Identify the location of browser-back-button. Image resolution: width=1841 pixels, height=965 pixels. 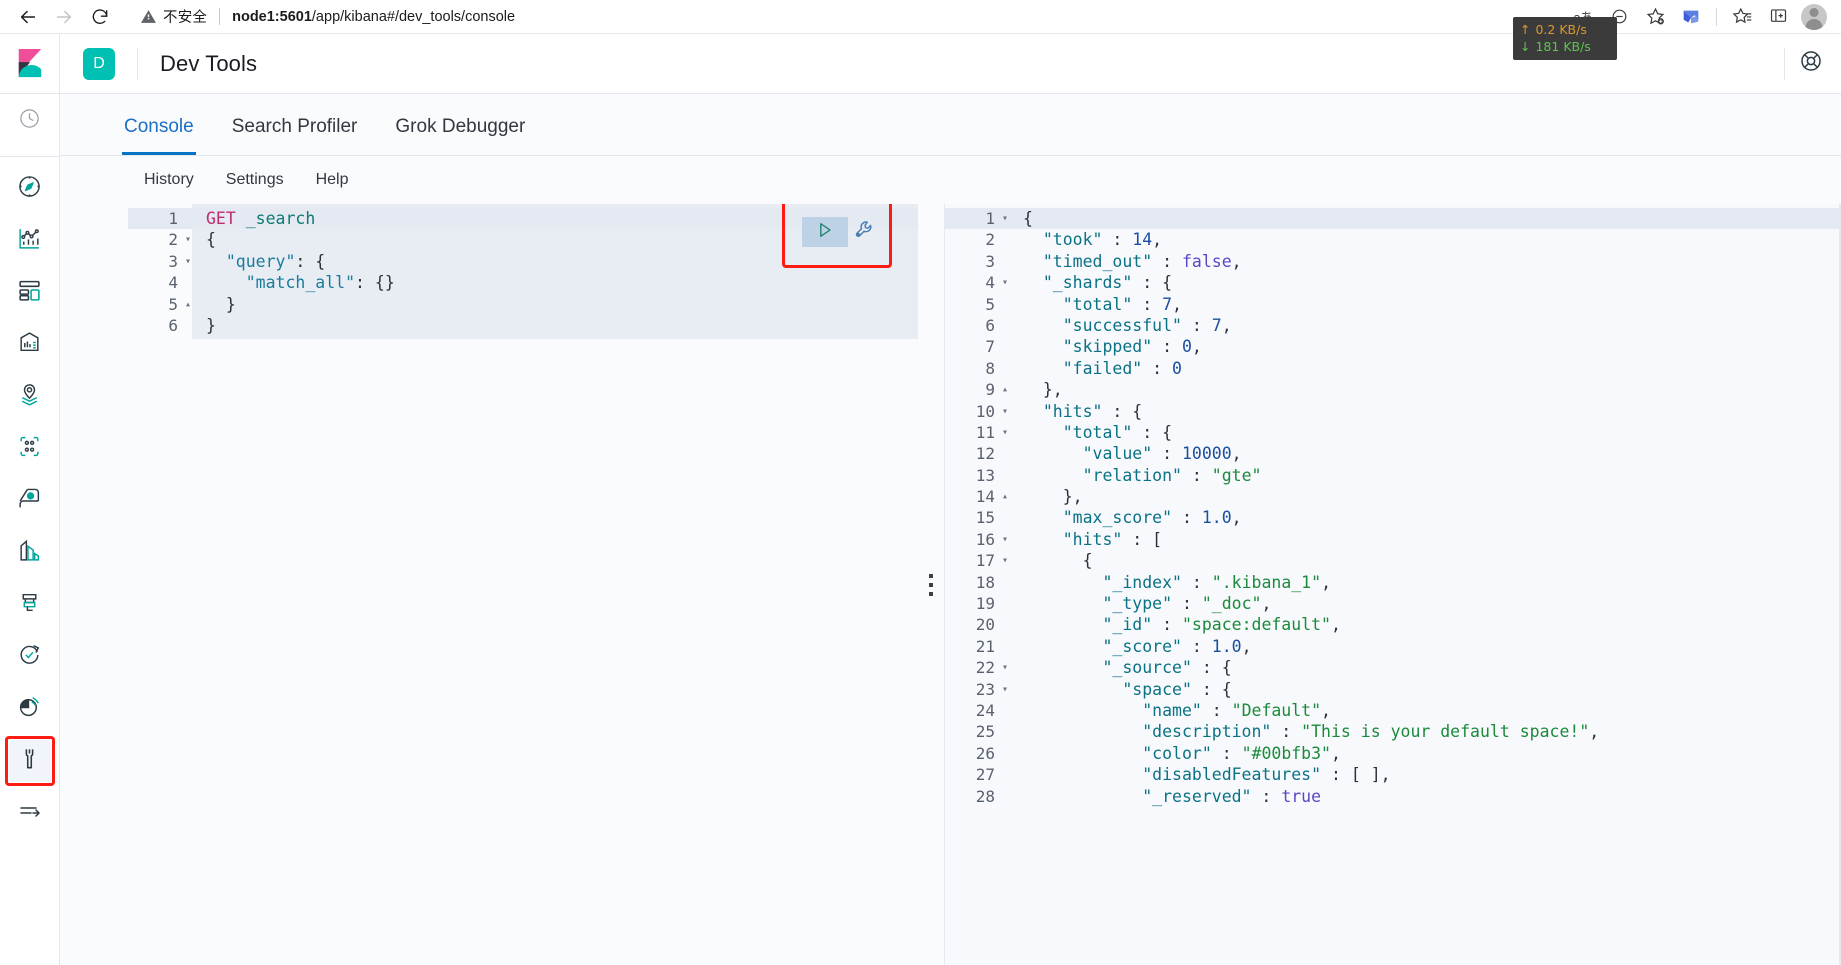
(28, 17).